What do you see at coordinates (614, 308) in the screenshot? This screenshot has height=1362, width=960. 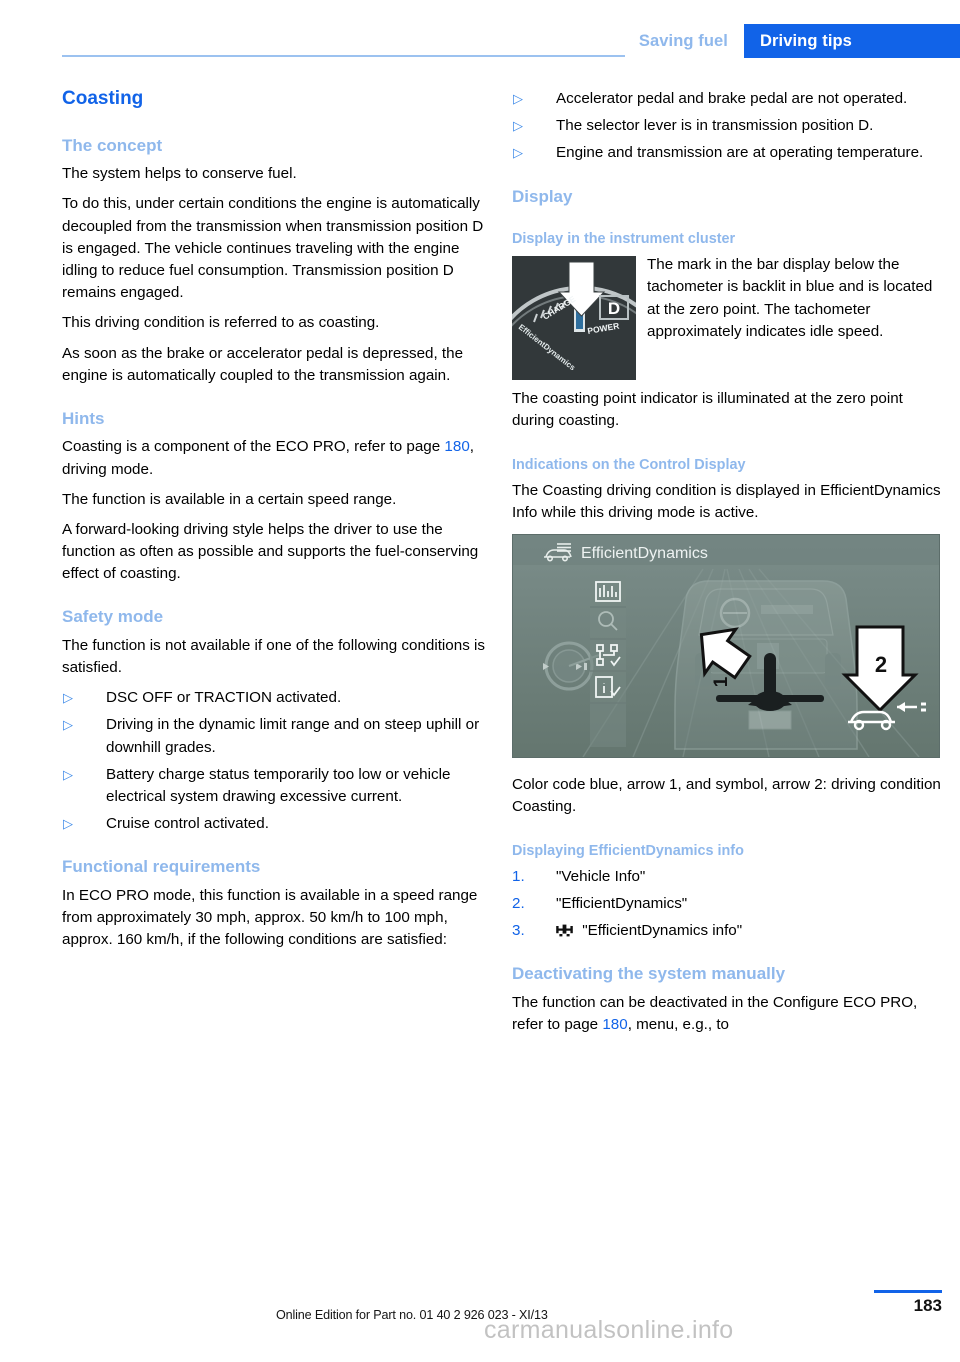 I see `svg-text: D` at bounding box center [614, 308].